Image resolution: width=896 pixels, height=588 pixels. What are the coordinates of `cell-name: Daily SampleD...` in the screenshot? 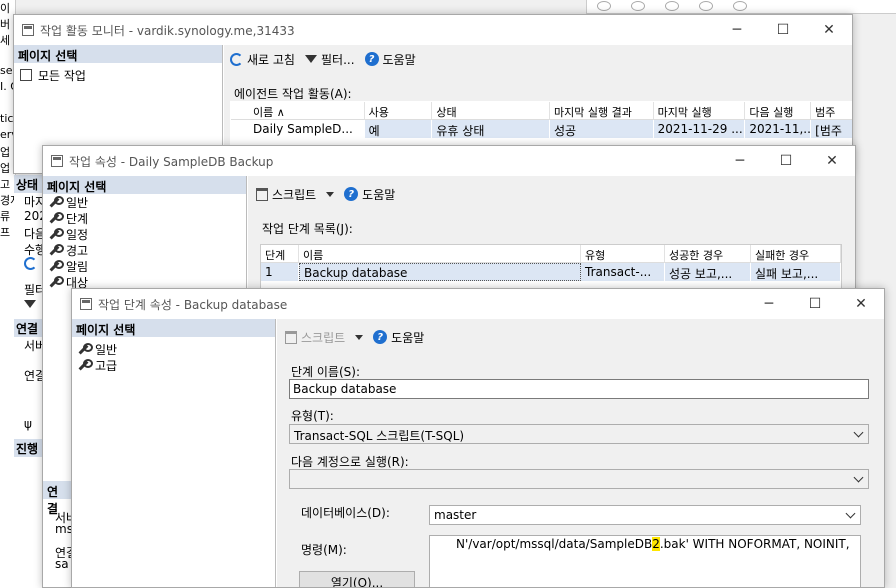 It's located at (298, 129).